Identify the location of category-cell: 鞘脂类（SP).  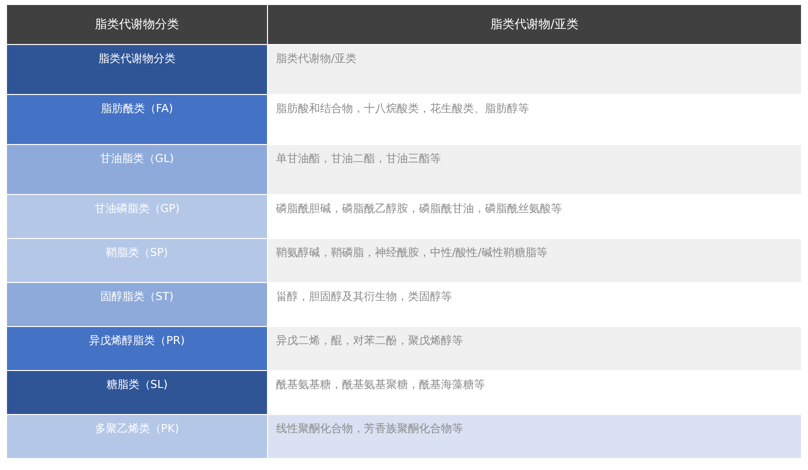
(137, 260).